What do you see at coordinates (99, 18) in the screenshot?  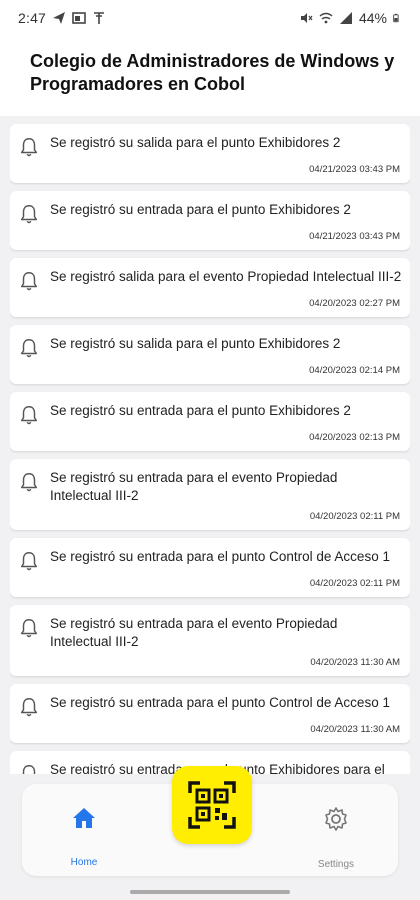 I see `antenna-icon` at bounding box center [99, 18].